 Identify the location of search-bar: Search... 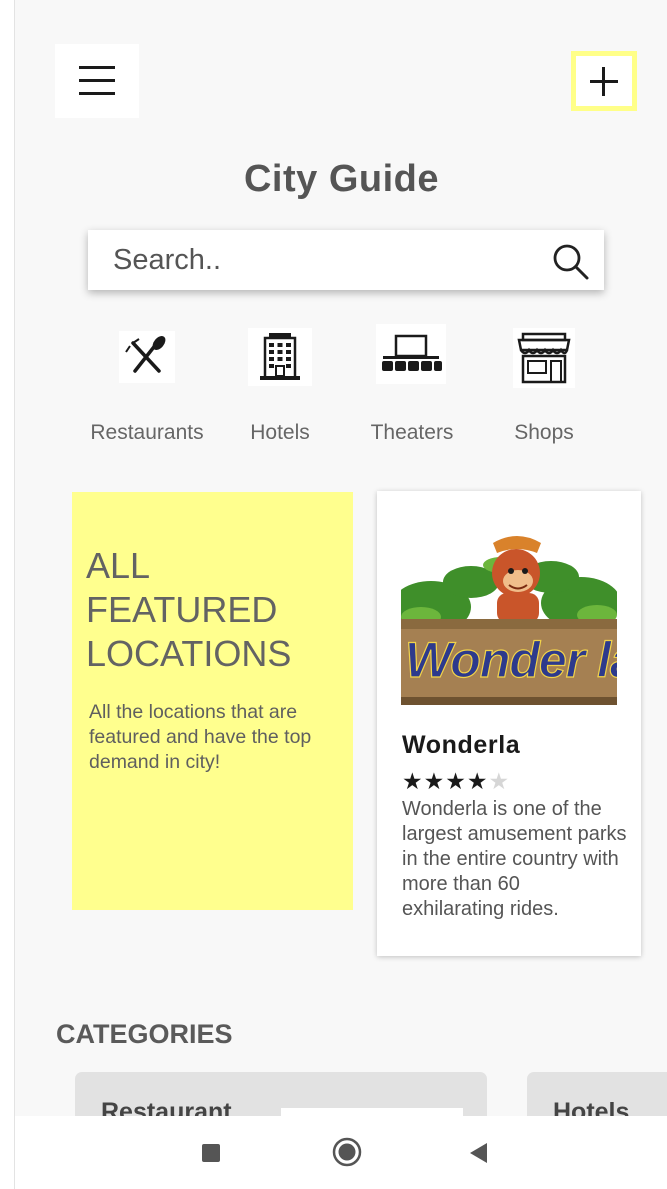
(346, 260).